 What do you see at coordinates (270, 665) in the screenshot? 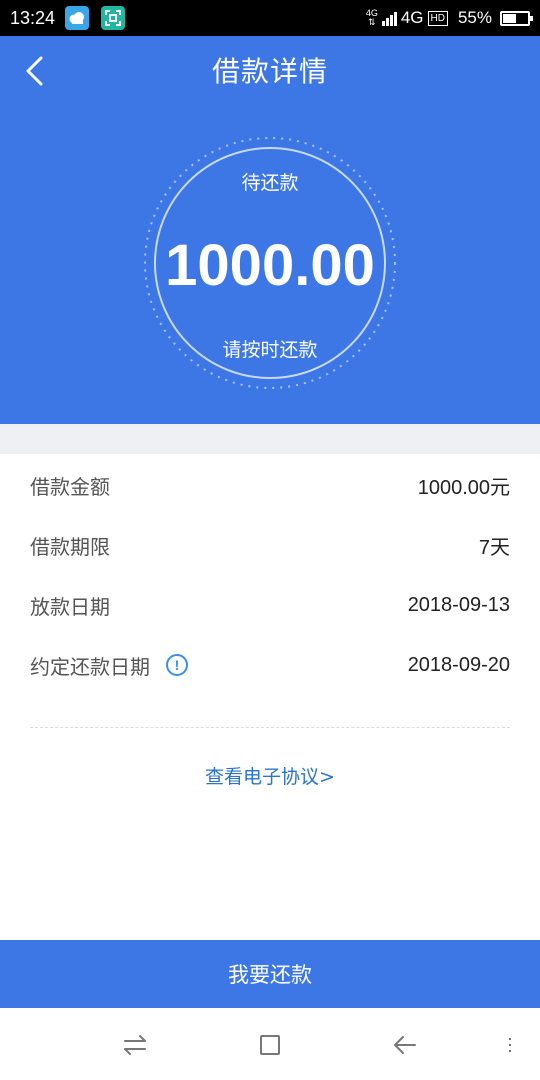
I see `detail-row-due-date: 约定还款日期 ! 2018-09-20` at bounding box center [270, 665].